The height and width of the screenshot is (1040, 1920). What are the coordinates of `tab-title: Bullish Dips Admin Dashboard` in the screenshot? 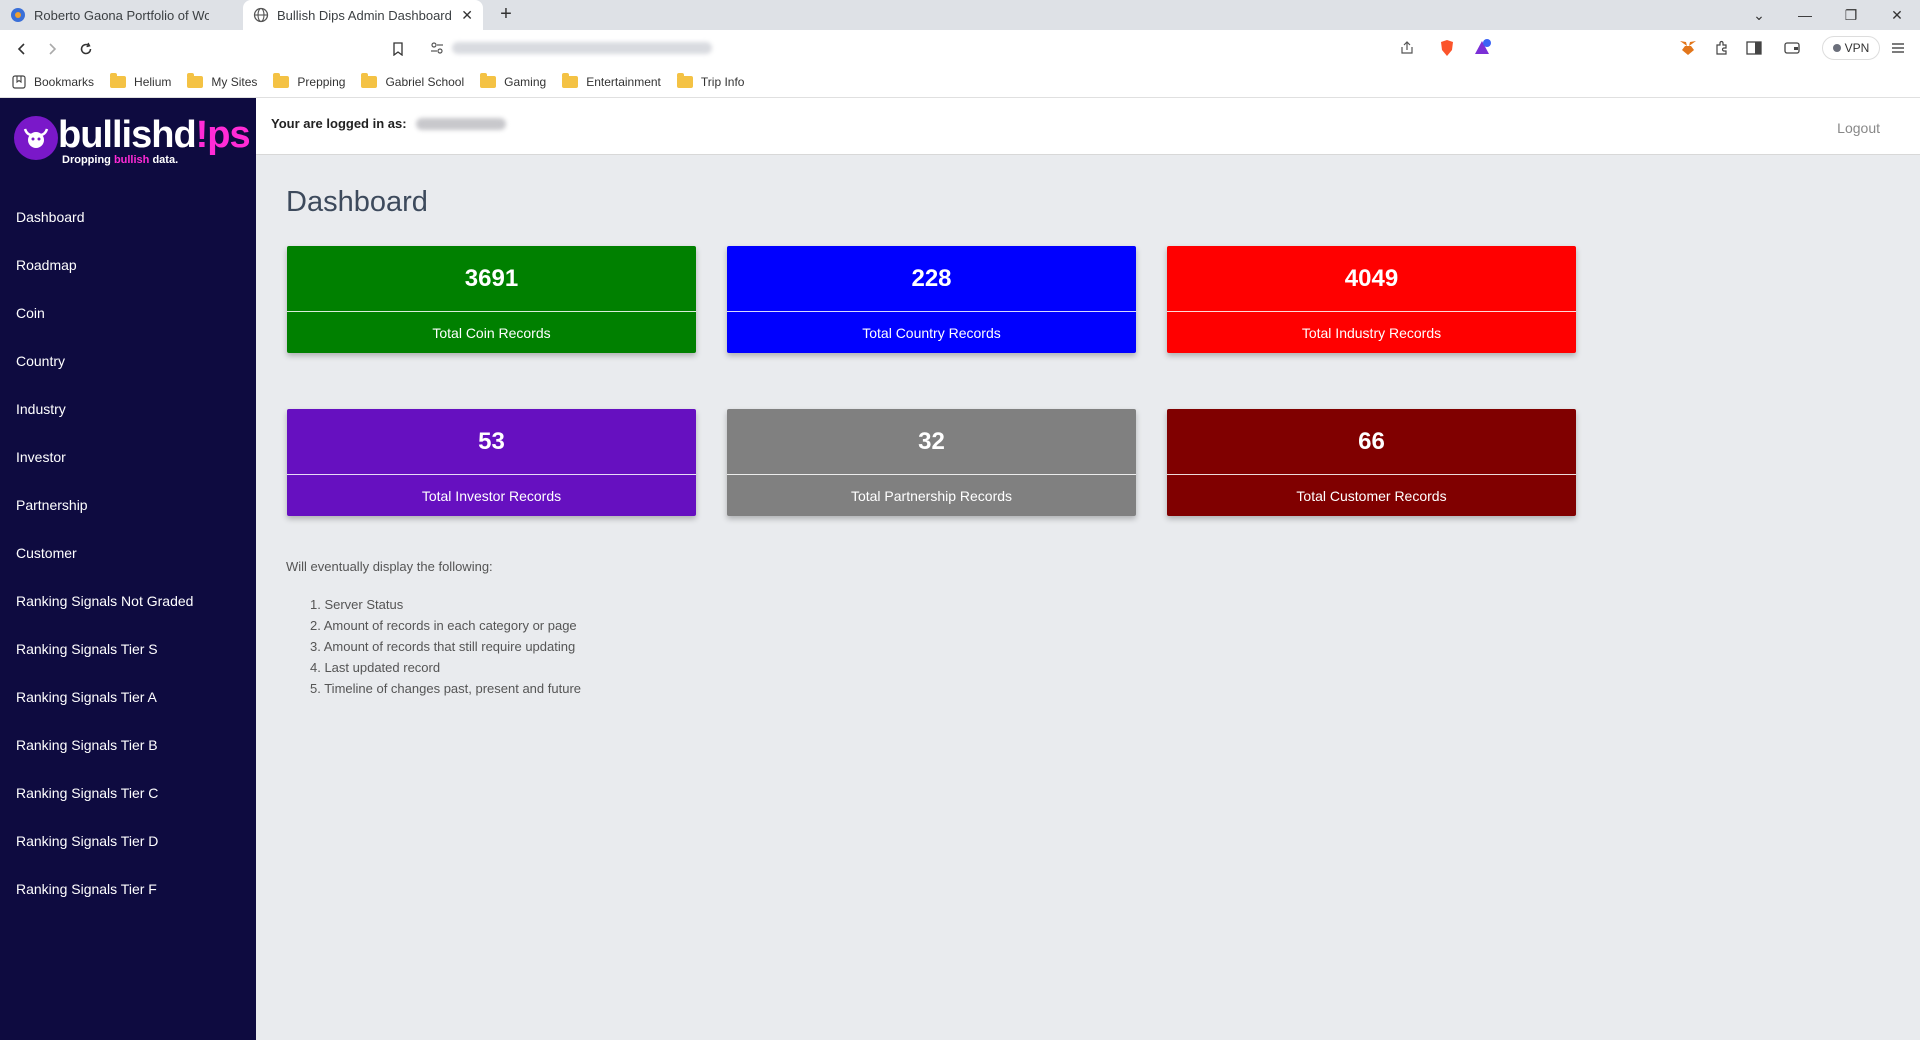 It's located at (364, 15).